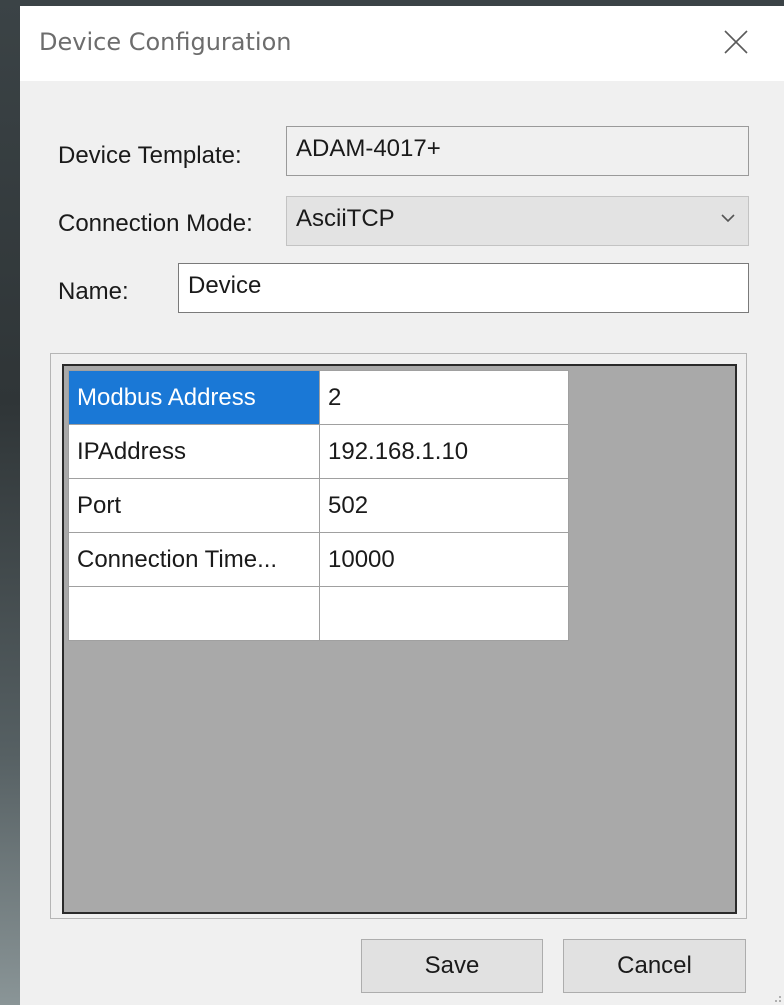 The width and height of the screenshot is (784, 1005). I want to click on table-row: Modbus Address 2, so click(318, 397).